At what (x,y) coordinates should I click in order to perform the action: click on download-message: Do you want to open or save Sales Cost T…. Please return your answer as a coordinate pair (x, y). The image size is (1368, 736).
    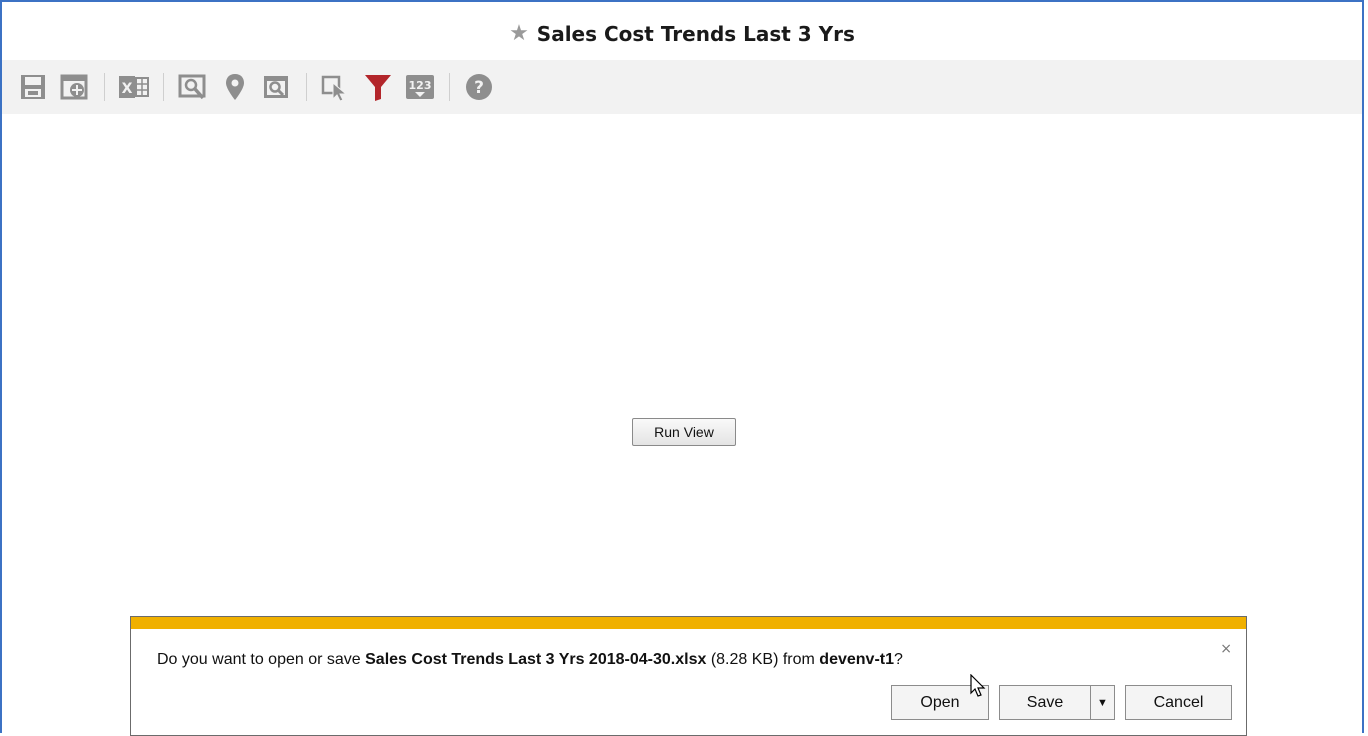
    Looking at the image, I should click on (530, 660).